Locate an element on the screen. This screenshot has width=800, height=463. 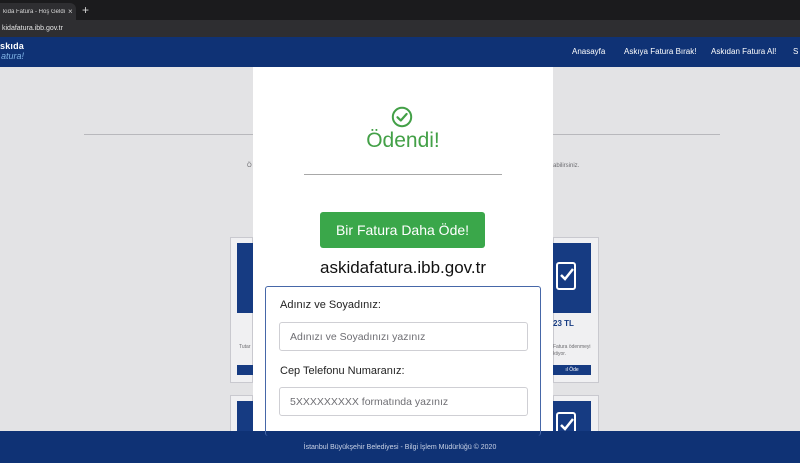
nav-askiya-fatura-birak: Askıya Fatura Bırak! is located at coordinates (660, 51).